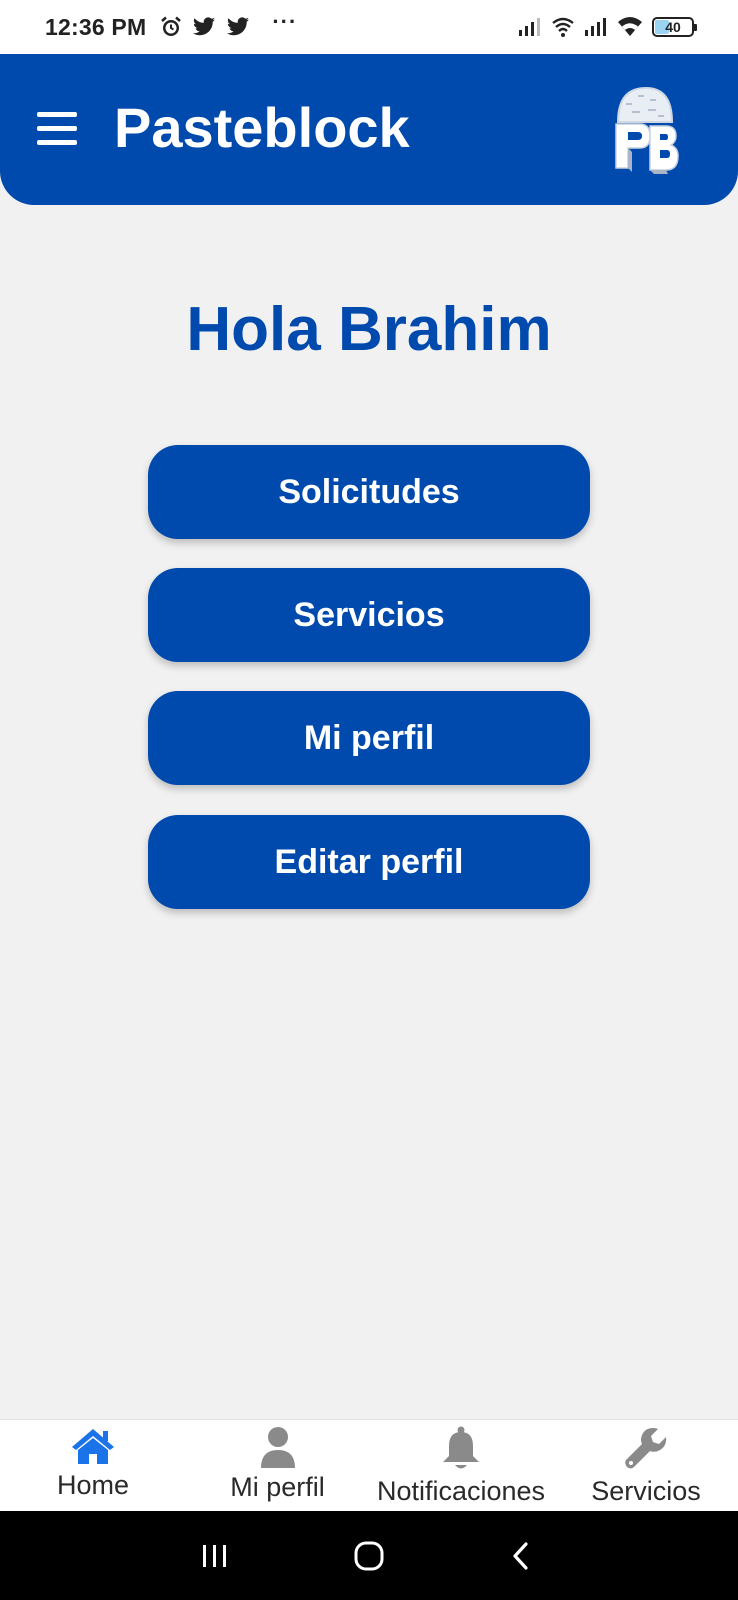 The height and width of the screenshot is (1600, 738). I want to click on status-bar: 12:36 PM ··· 40, so click(369, 27).